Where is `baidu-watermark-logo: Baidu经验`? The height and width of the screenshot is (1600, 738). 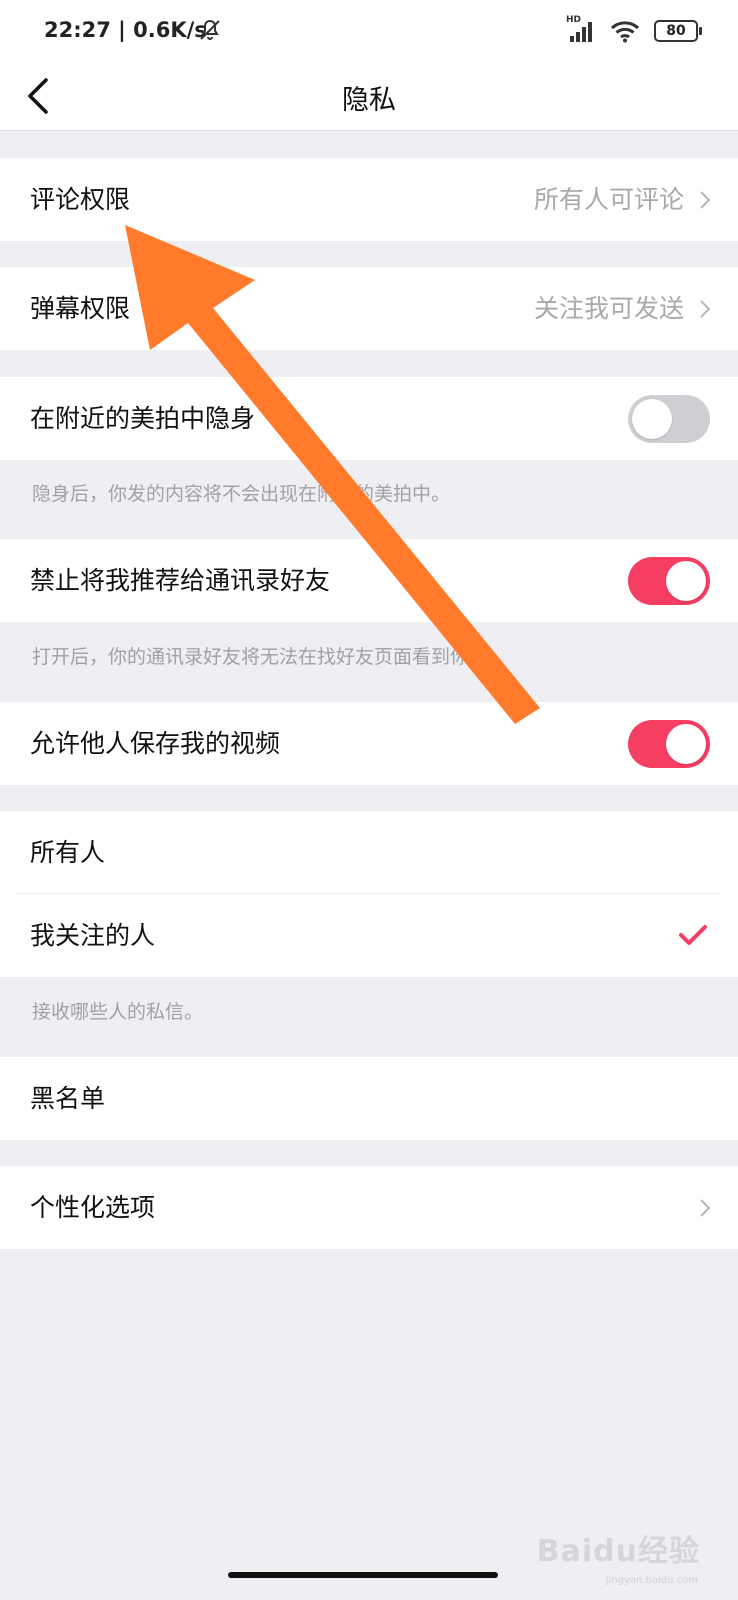
baidu-watermark-logo: Baidu经验 is located at coordinates (618, 1551).